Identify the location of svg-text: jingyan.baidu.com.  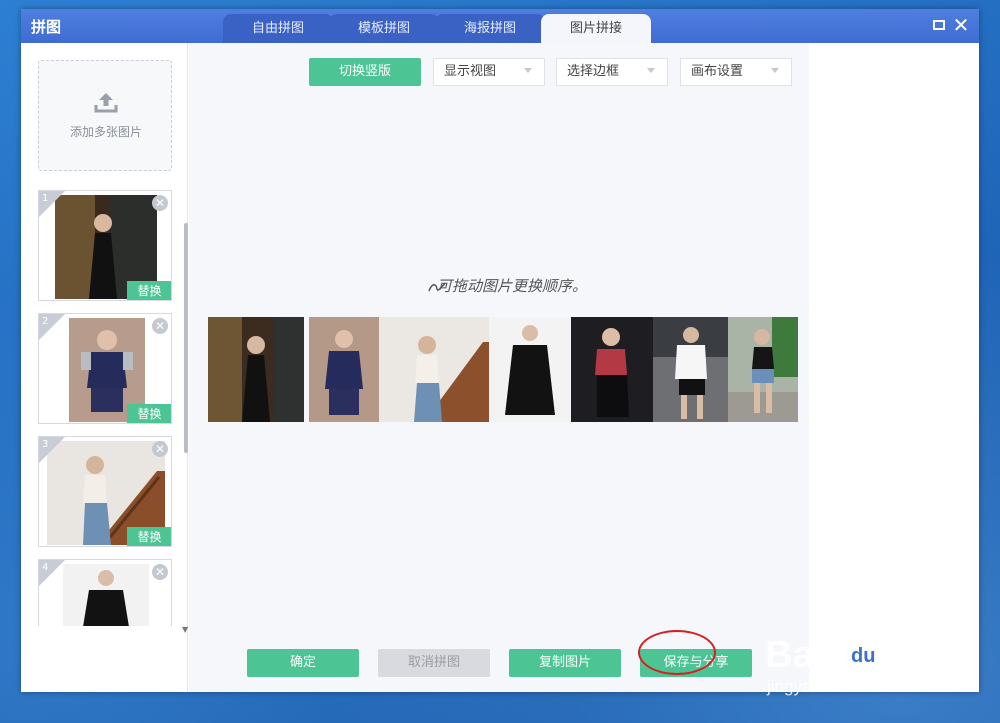
(835, 686).